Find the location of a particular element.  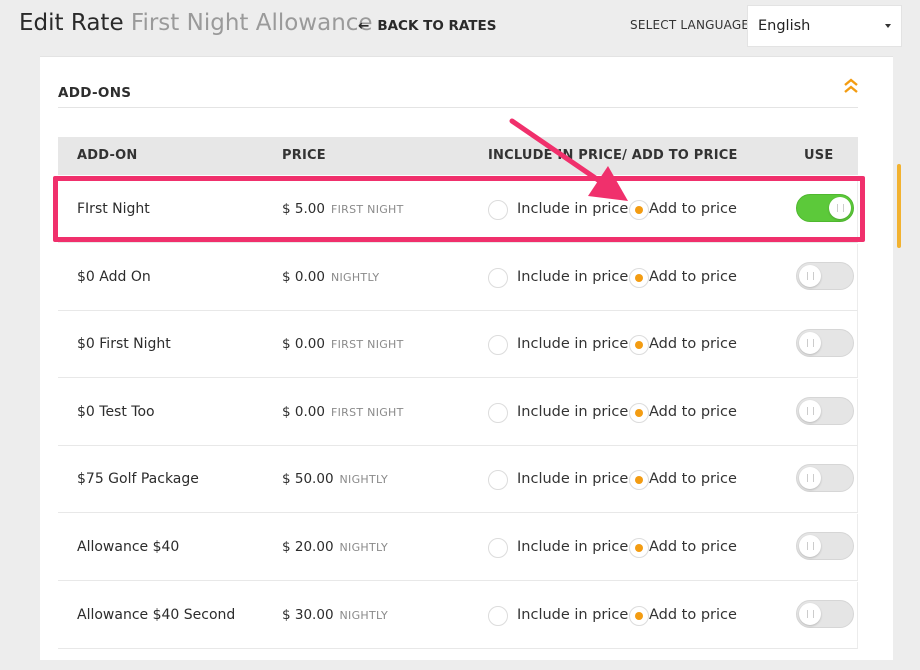

section-title: ADD-ONS is located at coordinates (95, 93).